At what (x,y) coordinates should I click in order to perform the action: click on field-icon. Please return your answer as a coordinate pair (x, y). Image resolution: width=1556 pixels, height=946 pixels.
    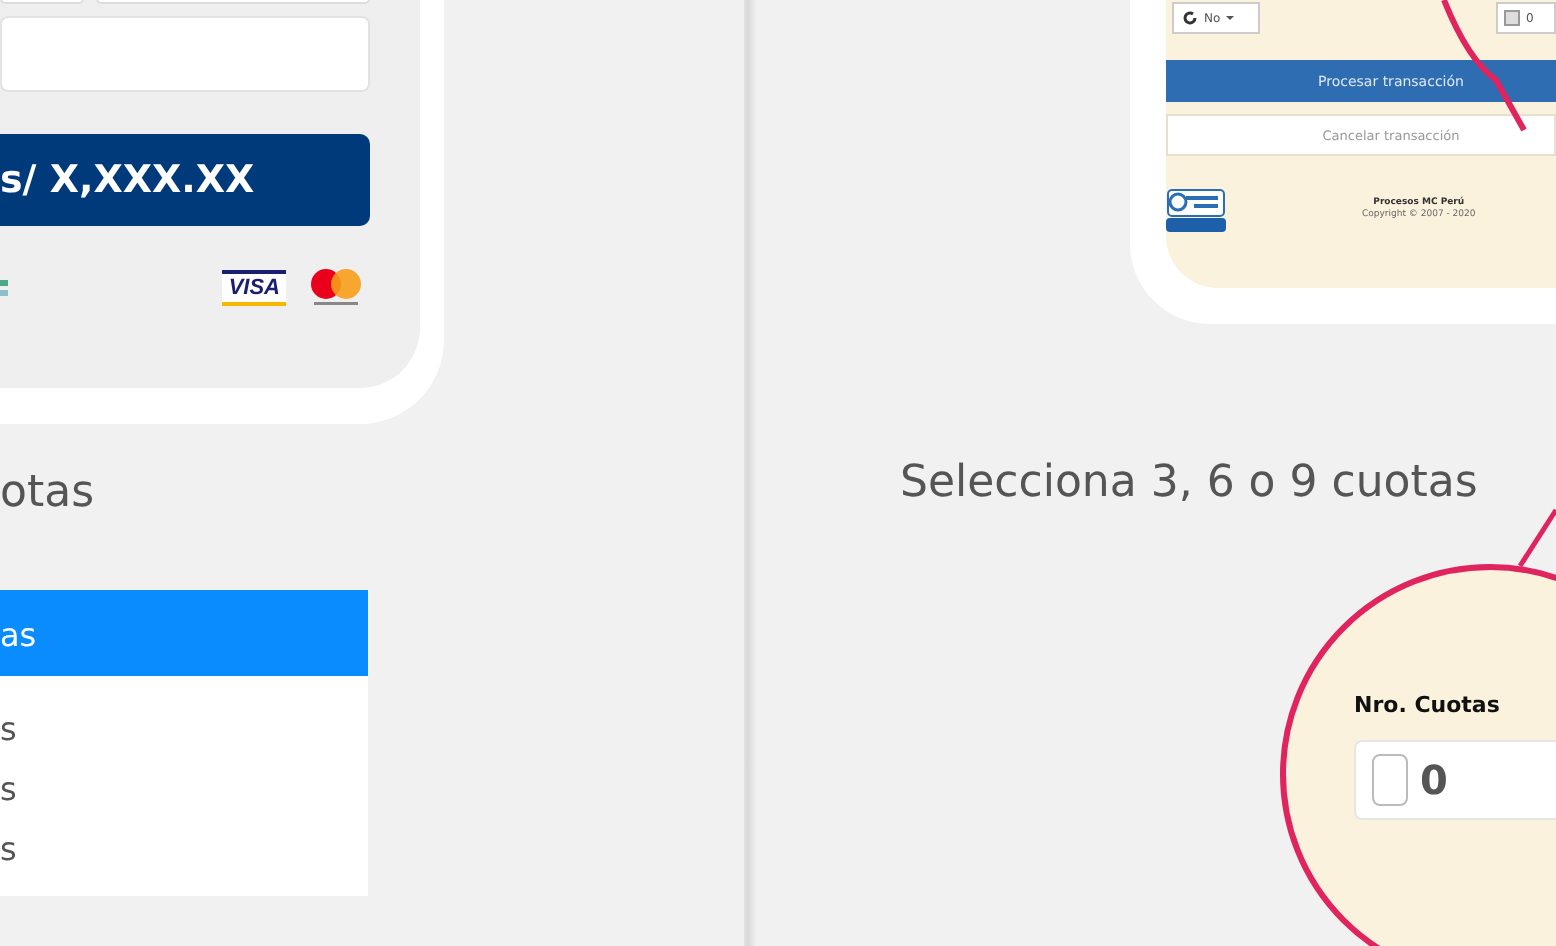
    Looking at the image, I should click on (1390, 780).